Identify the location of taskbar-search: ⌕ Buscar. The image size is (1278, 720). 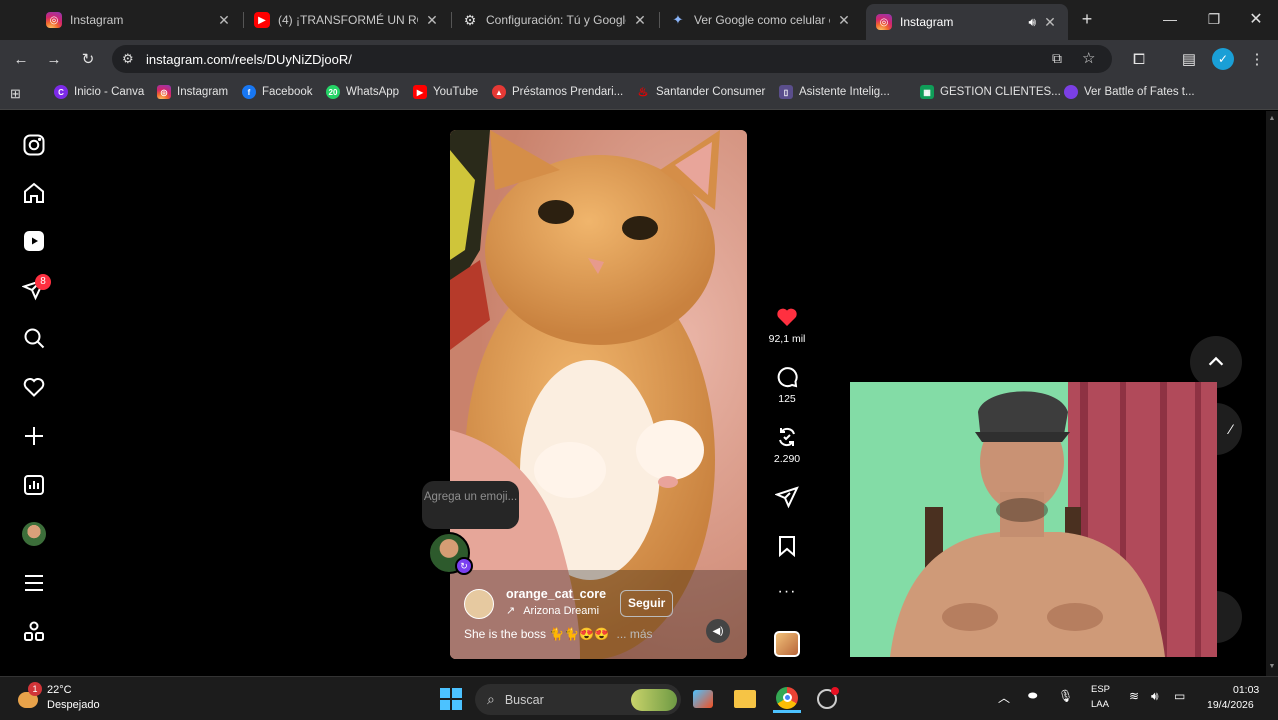
(578, 699).